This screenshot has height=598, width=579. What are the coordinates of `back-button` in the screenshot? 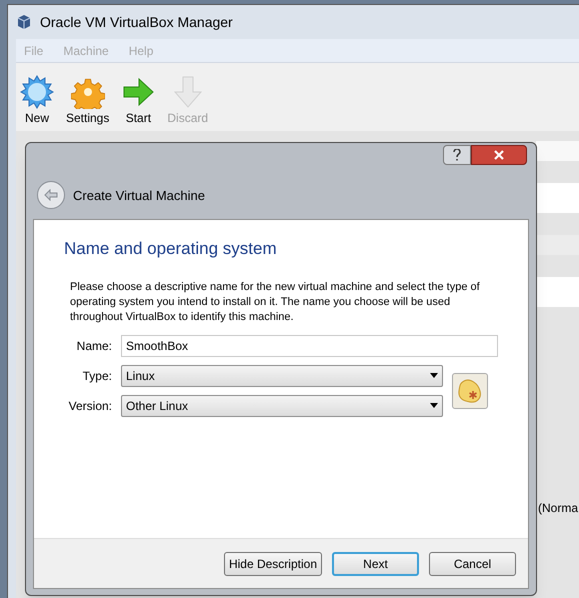 It's located at (51, 195).